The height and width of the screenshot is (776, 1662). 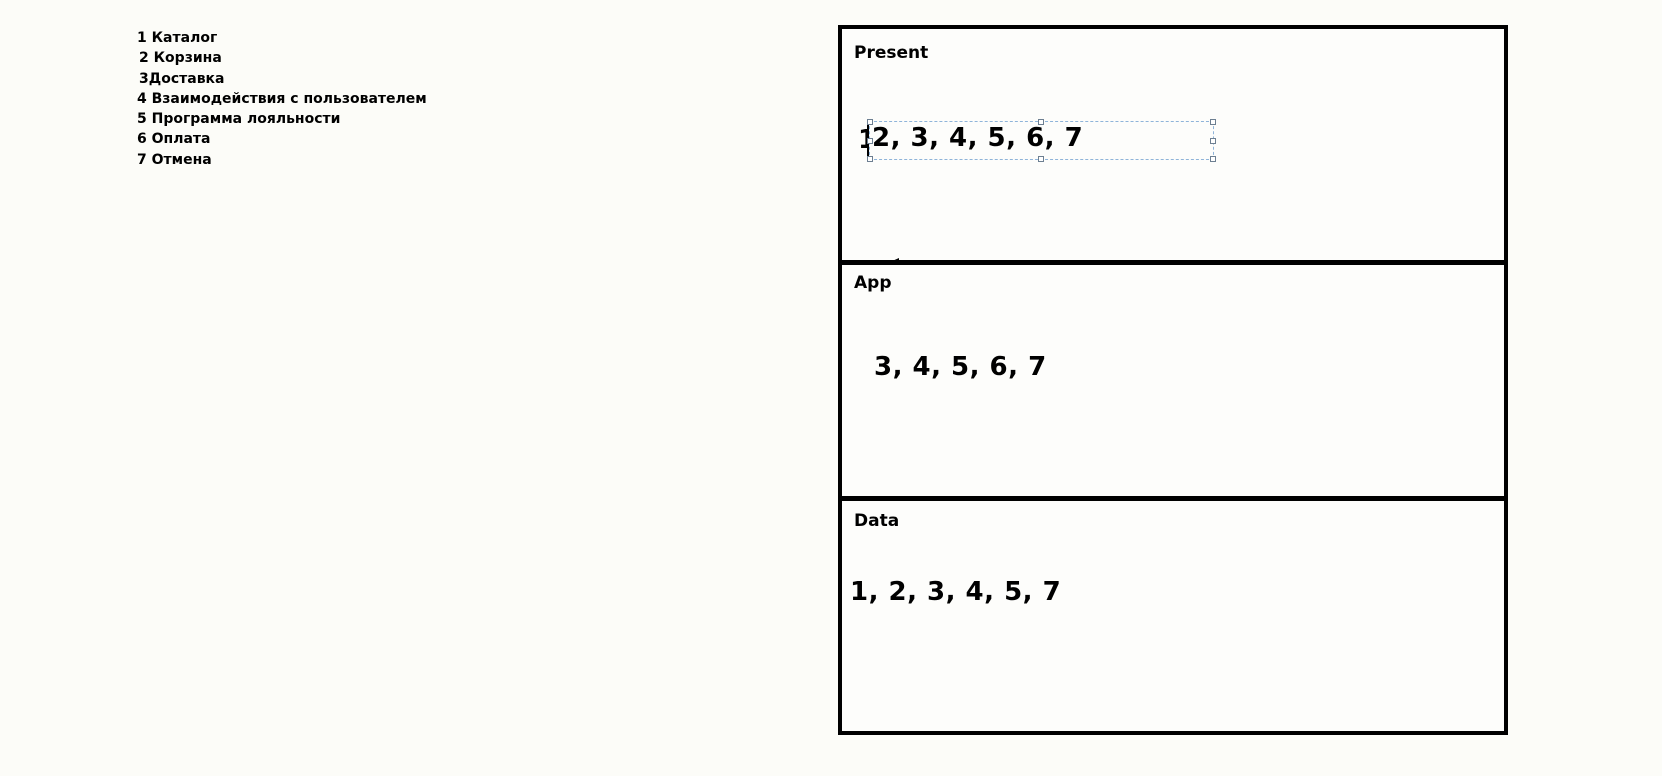 I want to click on present-layer-title: Present, so click(x=891, y=53).